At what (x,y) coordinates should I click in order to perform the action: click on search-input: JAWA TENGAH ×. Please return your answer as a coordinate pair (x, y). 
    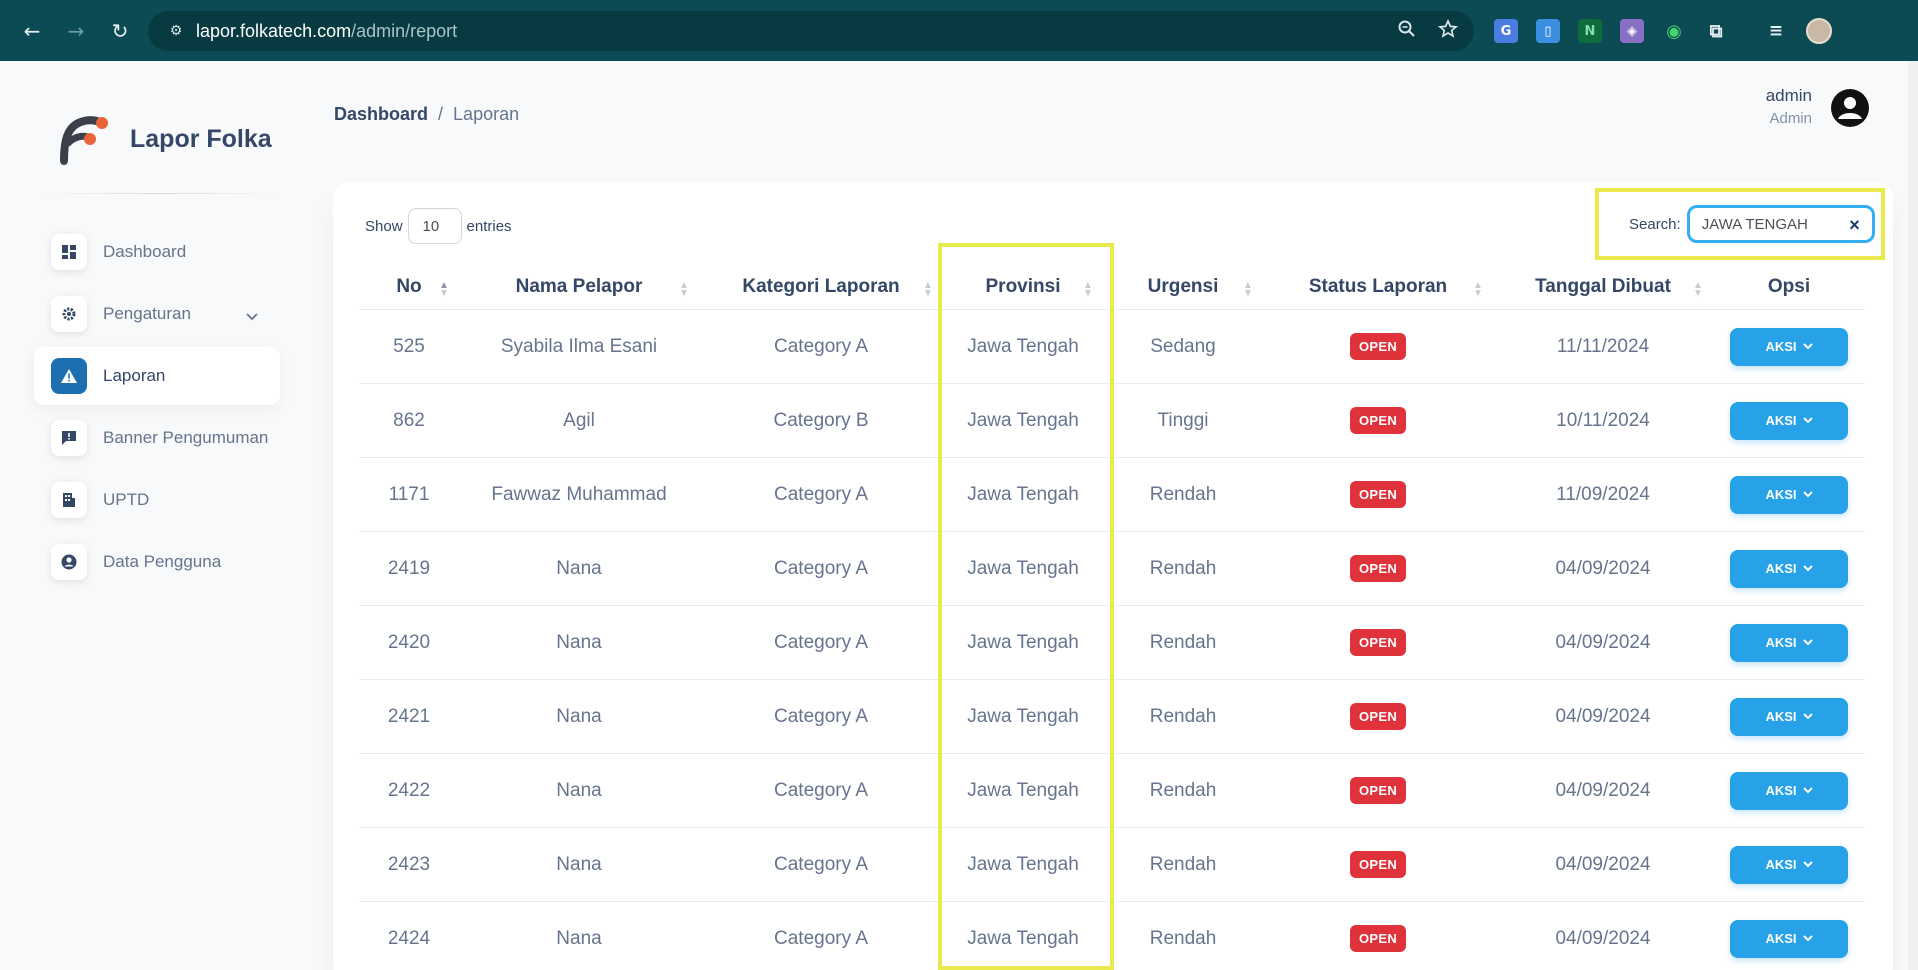
    Looking at the image, I should click on (1780, 224).